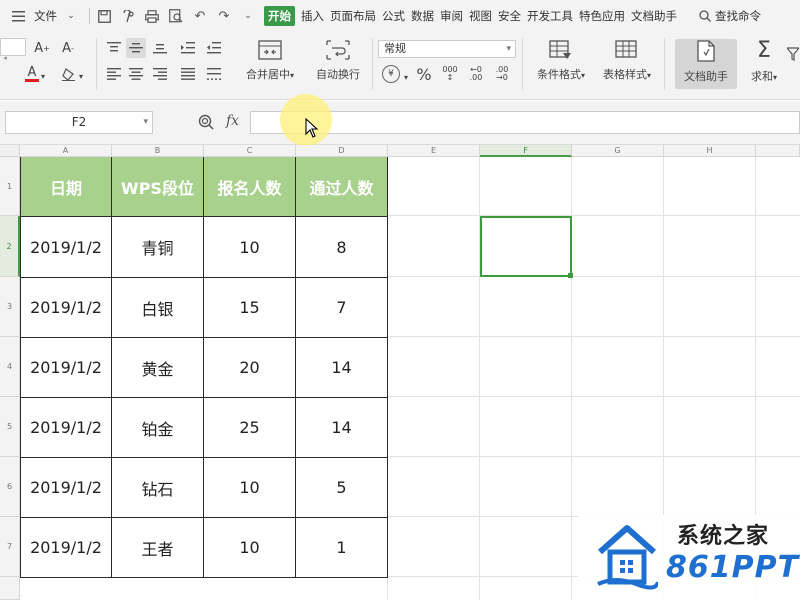 This screenshot has height=600, width=800. Describe the element at coordinates (10, 186) in the screenshot. I see `row-header-1: 1` at that location.